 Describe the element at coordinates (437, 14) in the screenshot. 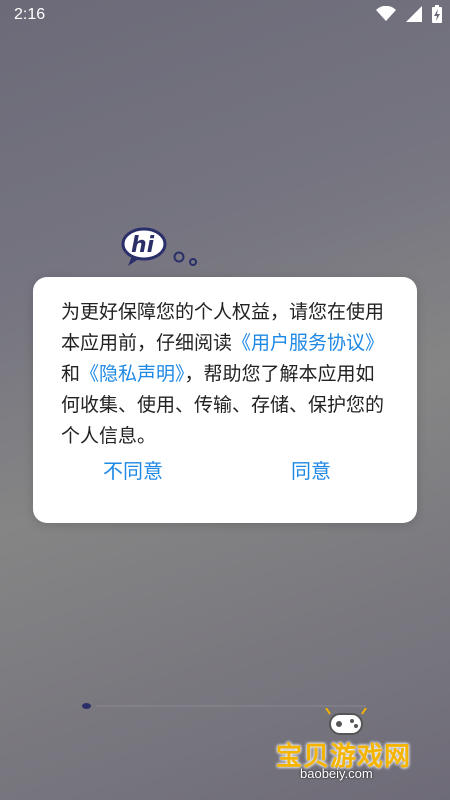

I see `battery-charging-icon` at that location.